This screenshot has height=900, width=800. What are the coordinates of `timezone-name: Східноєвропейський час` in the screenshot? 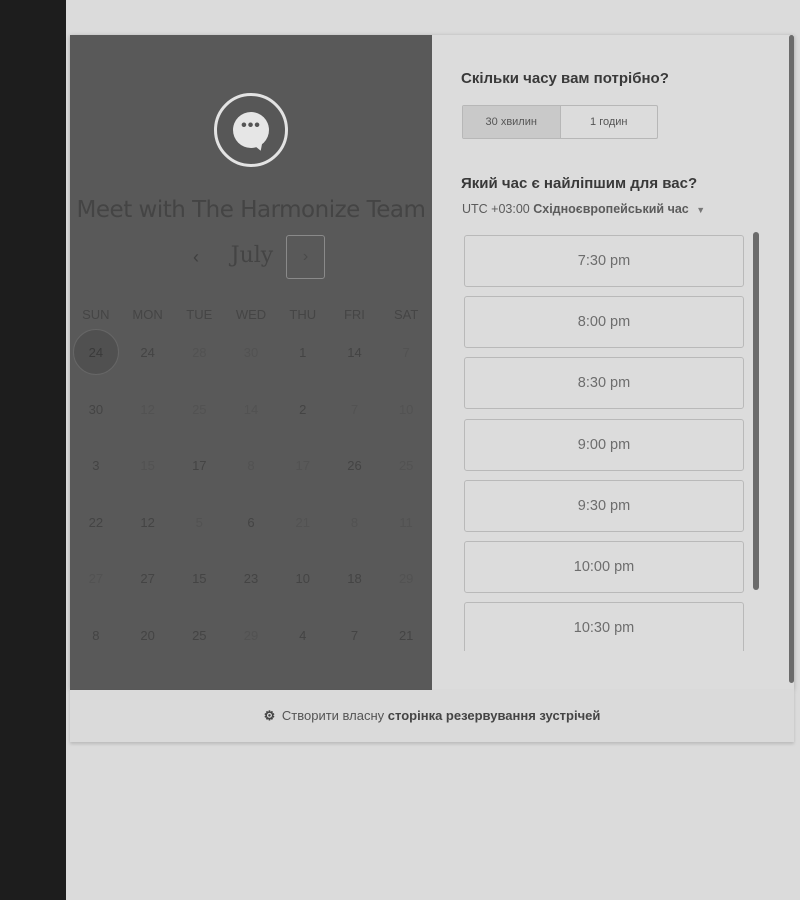 It's located at (611, 209).